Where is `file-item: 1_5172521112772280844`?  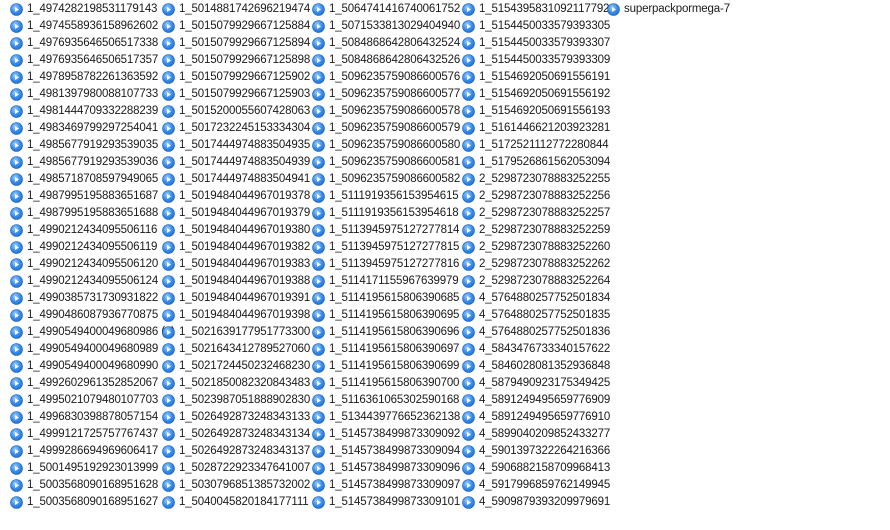
file-item: 1_5172521112772280844 is located at coordinates (536, 145).